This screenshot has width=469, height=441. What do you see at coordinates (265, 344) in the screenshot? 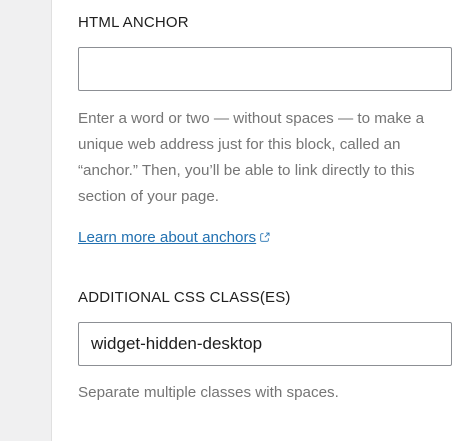
I see `additional-css-class-input` at bounding box center [265, 344].